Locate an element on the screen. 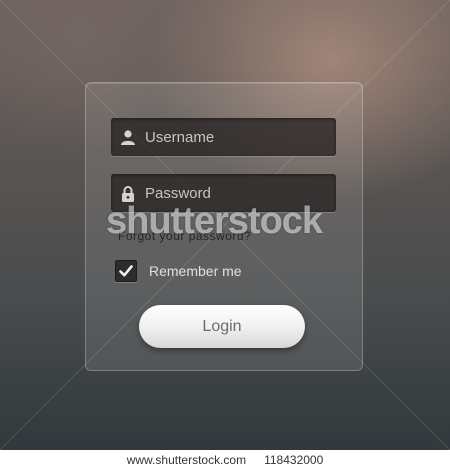  user-icon is located at coordinates (128, 137).